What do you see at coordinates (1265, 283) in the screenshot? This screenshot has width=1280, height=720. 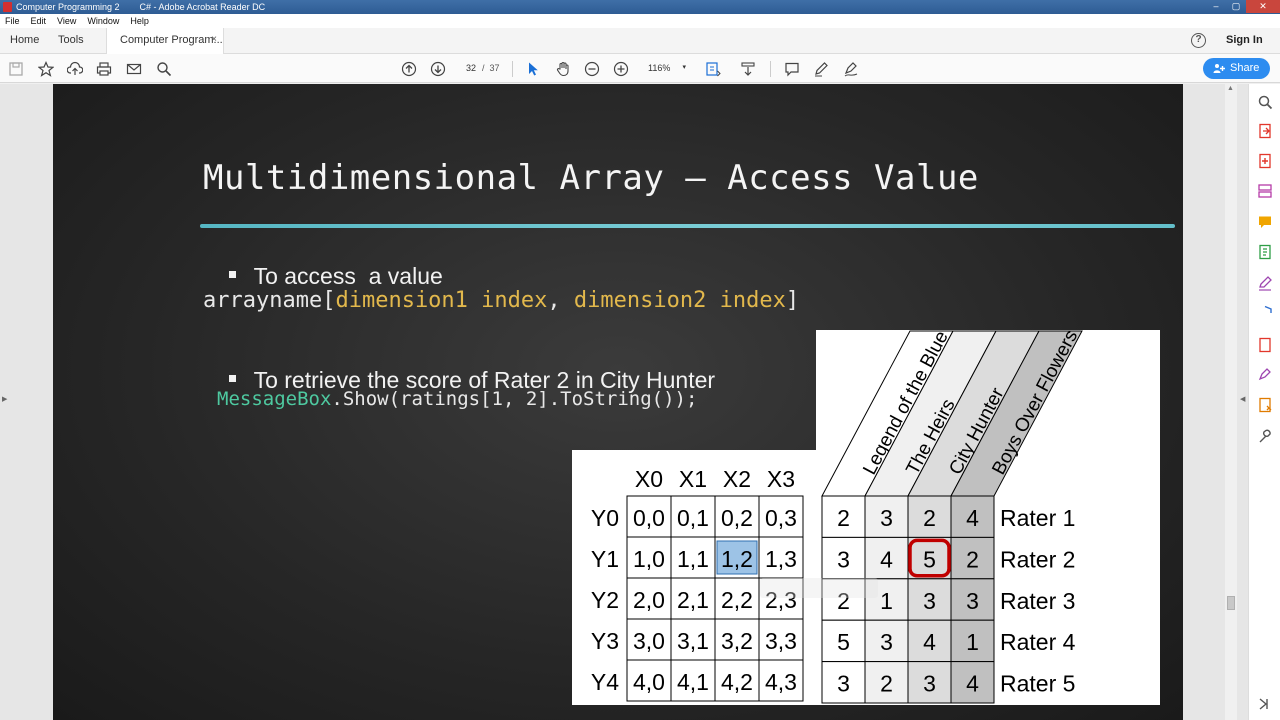 I see `fill-sign-icon` at bounding box center [1265, 283].